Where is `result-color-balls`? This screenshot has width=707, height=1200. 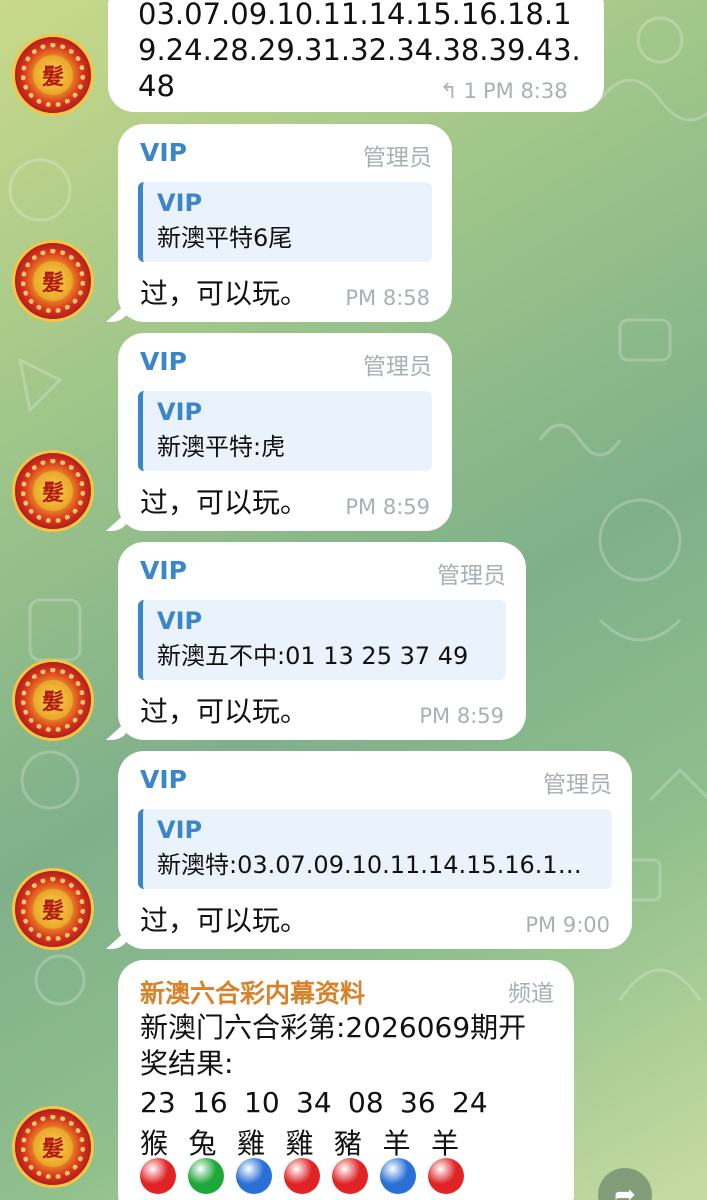 result-color-balls is located at coordinates (302, 1176).